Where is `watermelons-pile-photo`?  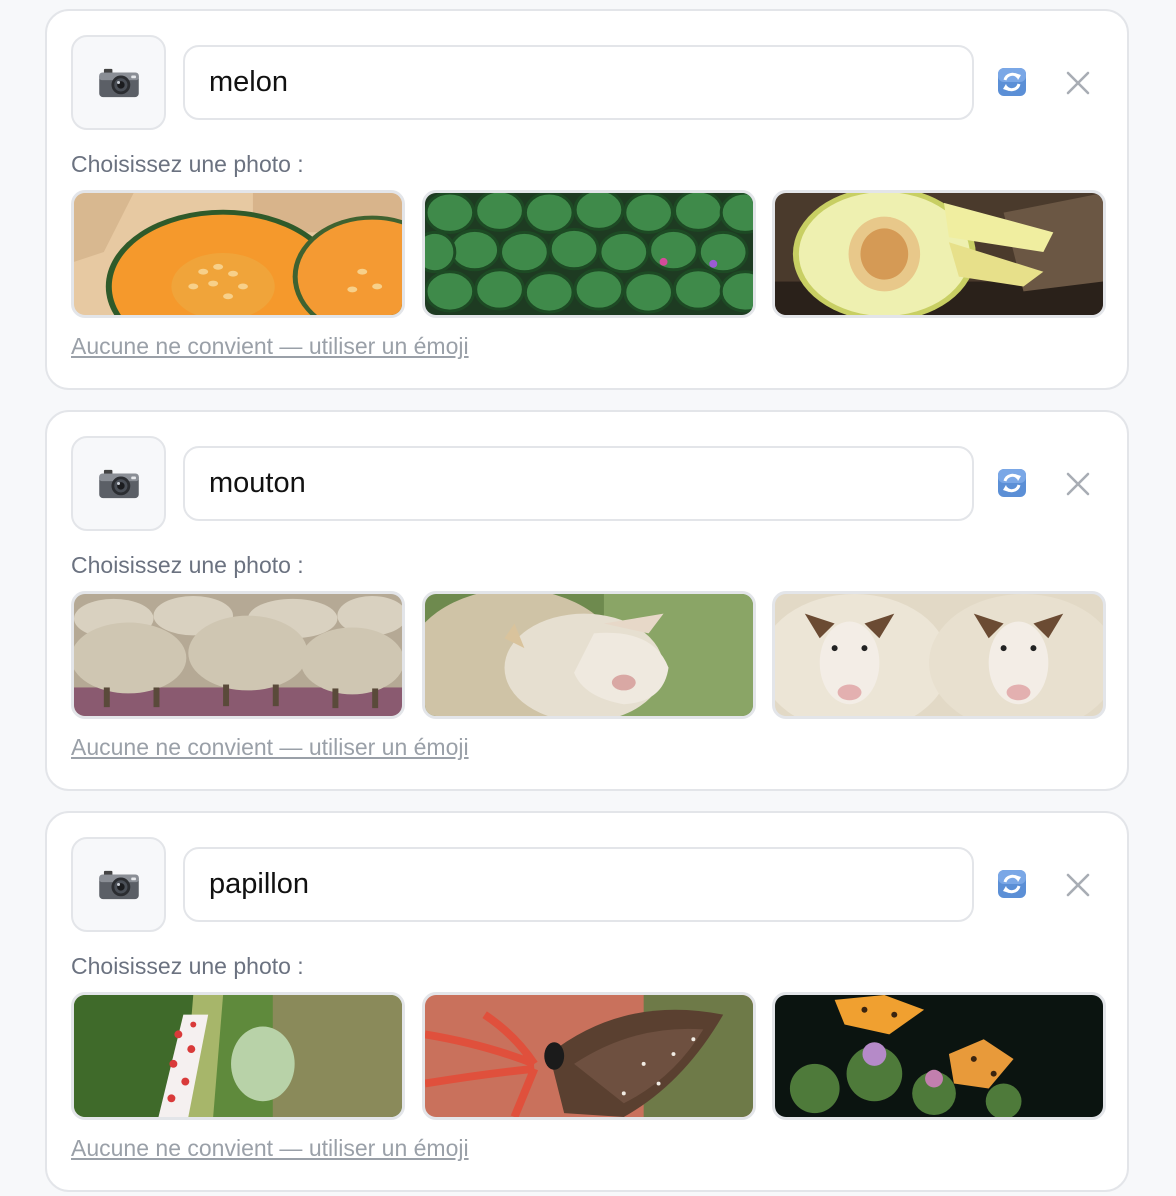 watermelons-pile-photo is located at coordinates (589, 254).